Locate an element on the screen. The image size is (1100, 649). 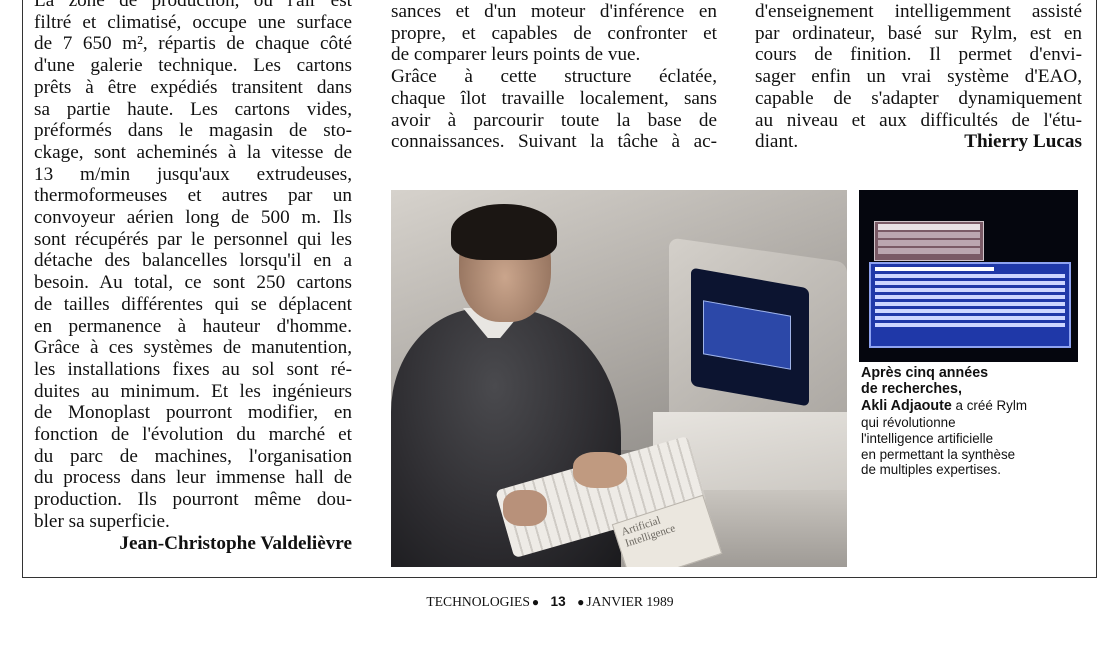
page-number: 13 is located at coordinates (558, 601).